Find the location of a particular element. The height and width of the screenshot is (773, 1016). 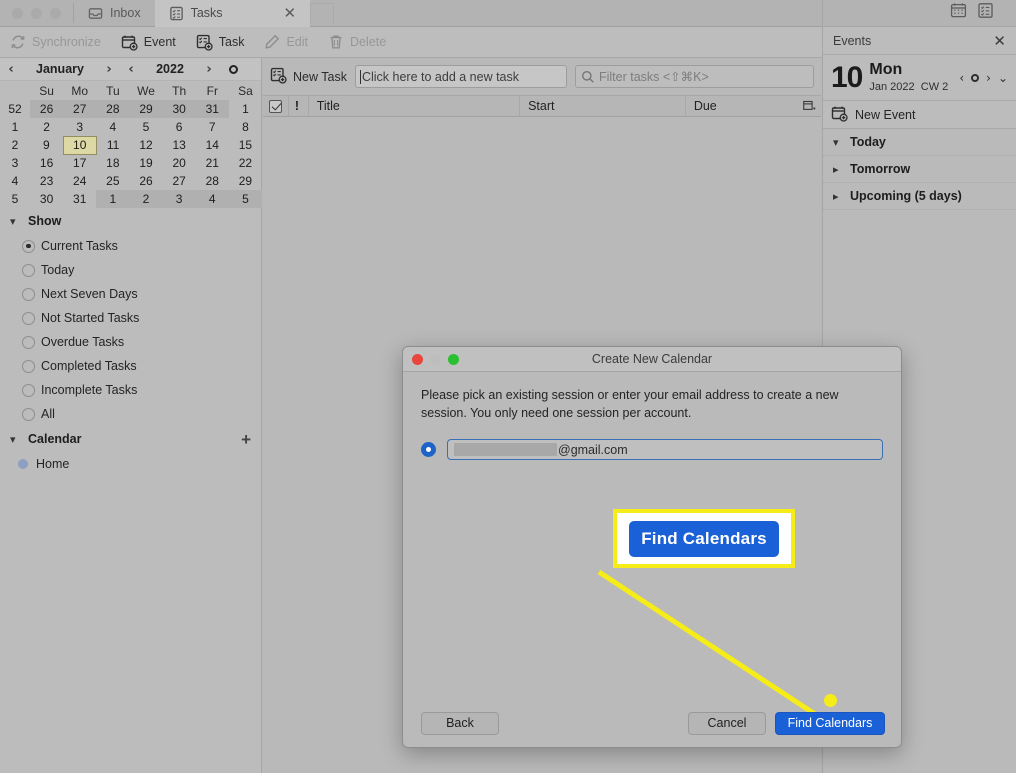

calendar-day: 19 is located at coordinates (145, 163).